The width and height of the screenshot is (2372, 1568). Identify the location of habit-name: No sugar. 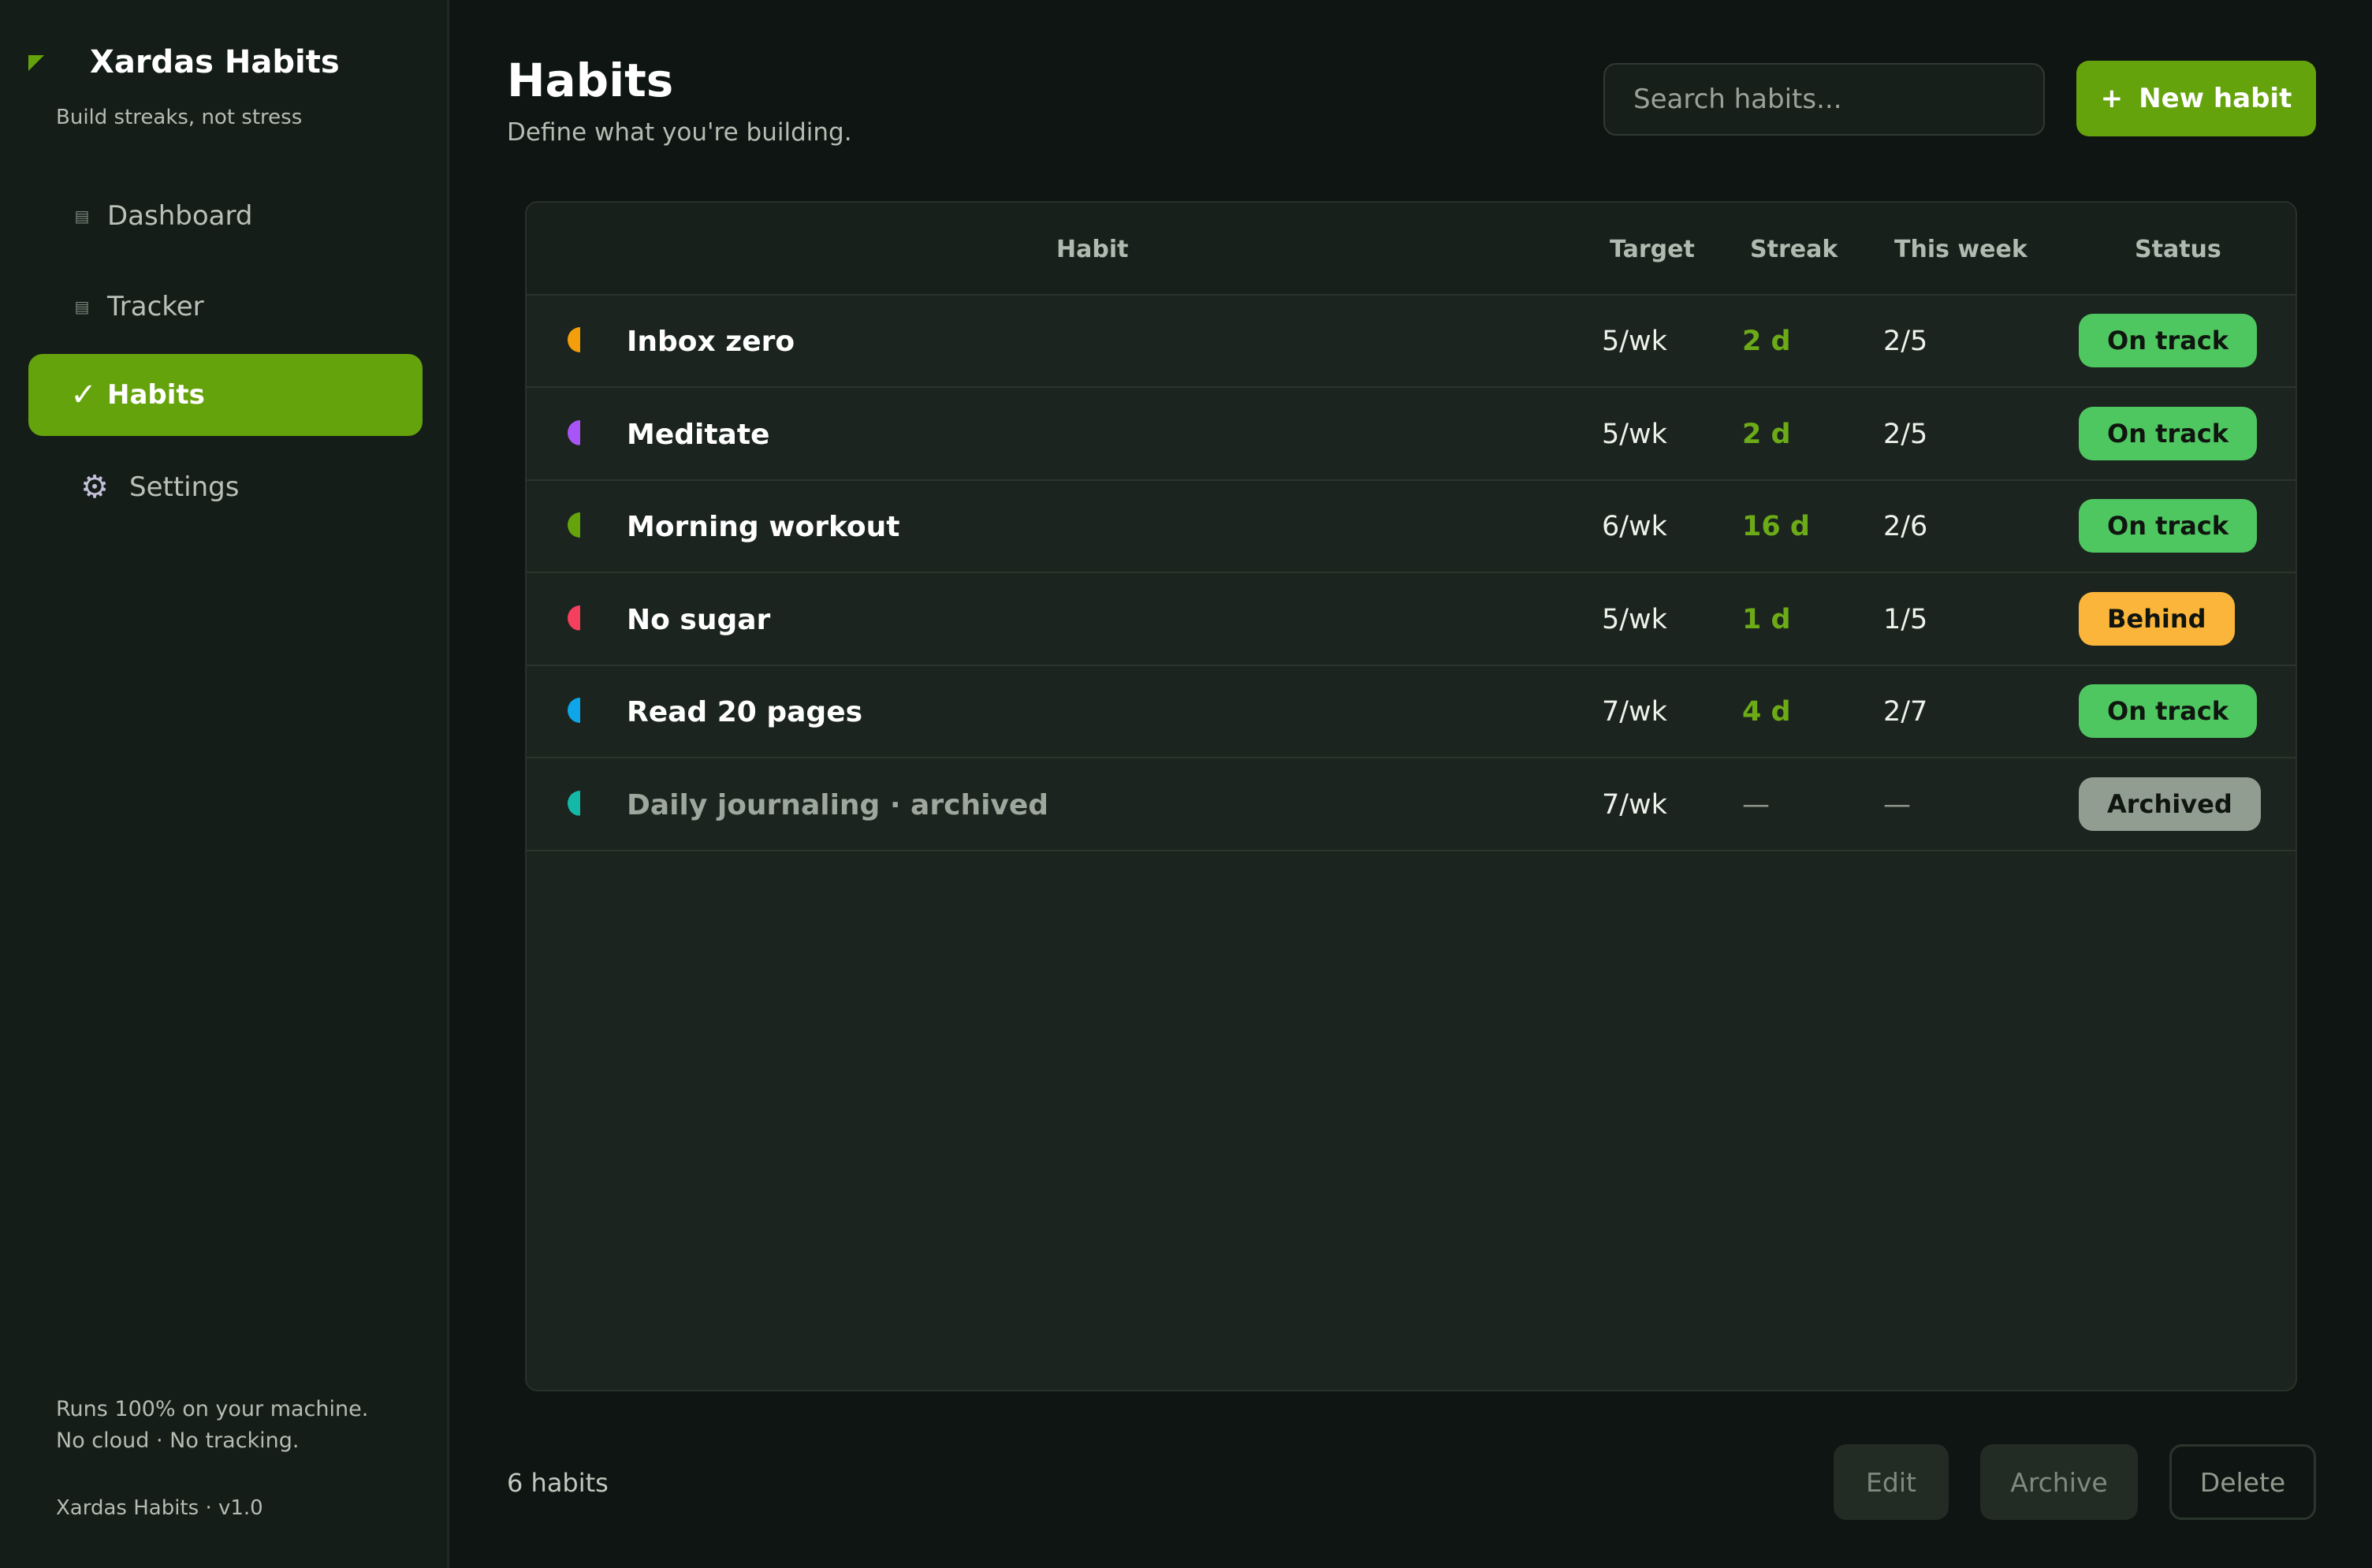
(699, 619).